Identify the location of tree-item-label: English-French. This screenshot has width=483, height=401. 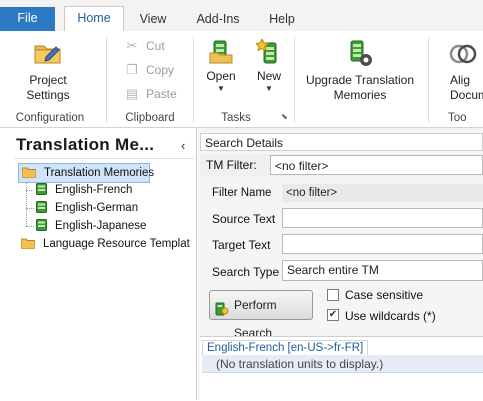
(94, 190).